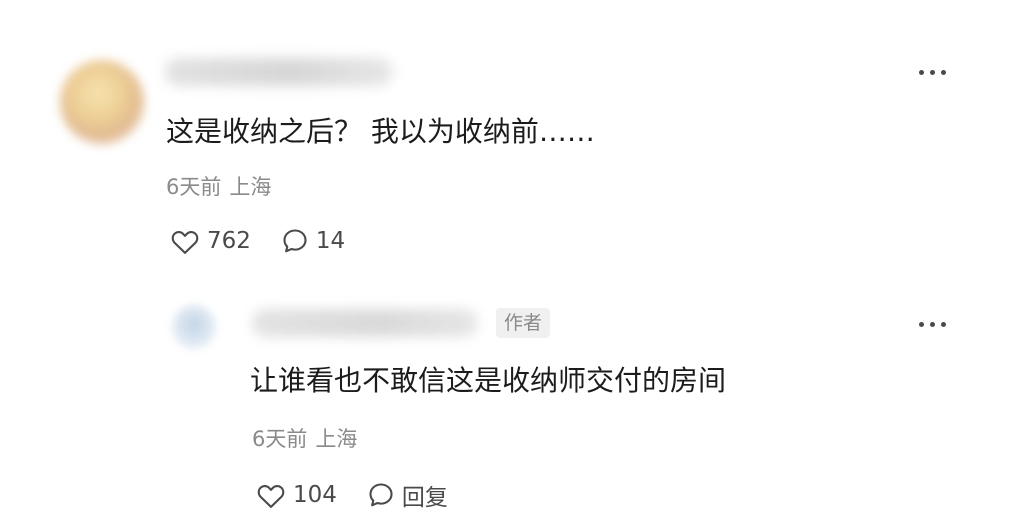 Image resolution: width=1024 pixels, height=528 pixels. I want to click on reply-time: 6天前, so click(280, 439).